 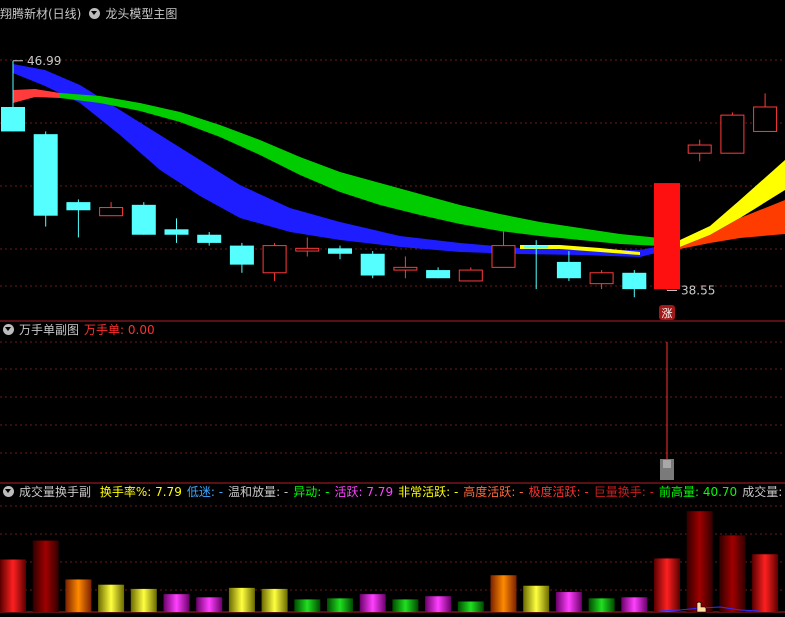 I want to click on stat-label: 异动, so click(x=305, y=492).